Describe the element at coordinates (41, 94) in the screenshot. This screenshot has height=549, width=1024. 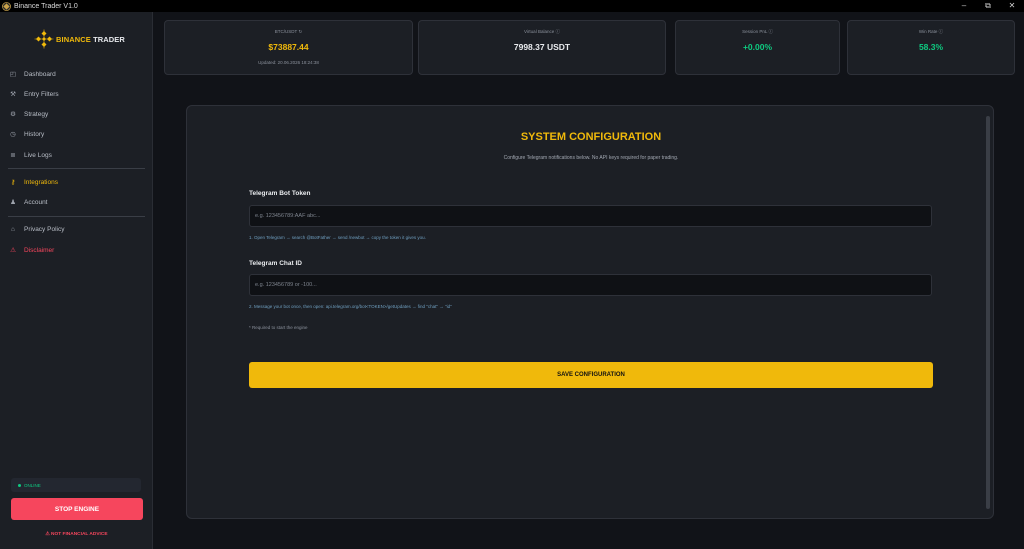
I see `sidebar-item-label: Entry Filters` at that location.